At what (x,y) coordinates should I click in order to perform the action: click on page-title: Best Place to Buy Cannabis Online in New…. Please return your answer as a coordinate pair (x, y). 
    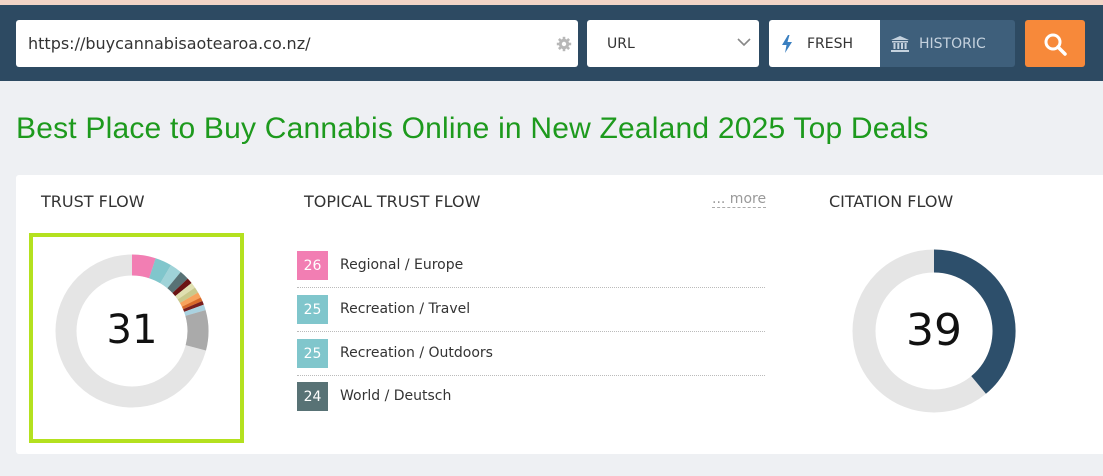
    Looking at the image, I should click on (472, 128).